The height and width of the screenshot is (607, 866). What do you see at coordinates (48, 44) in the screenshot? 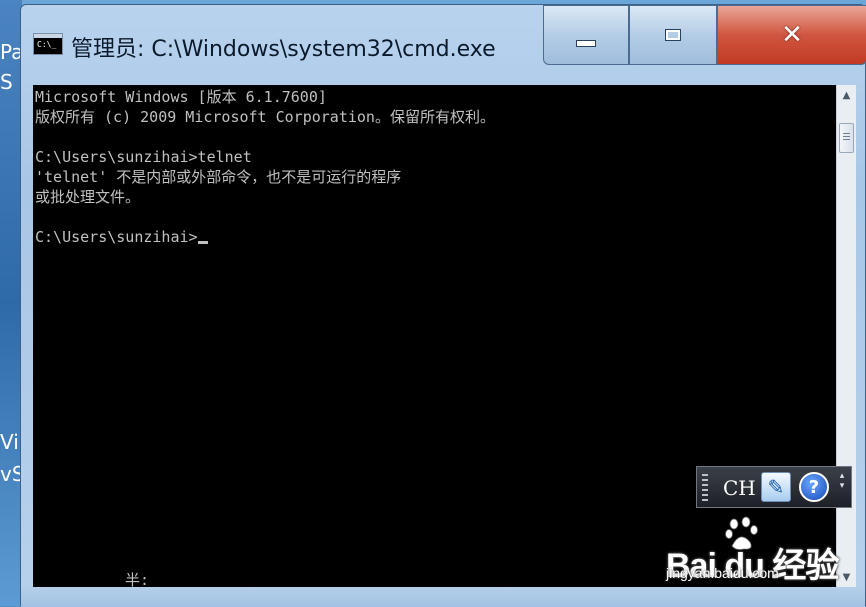
I see `cmd-icon: C:\_` at bounding box center [48, 44].